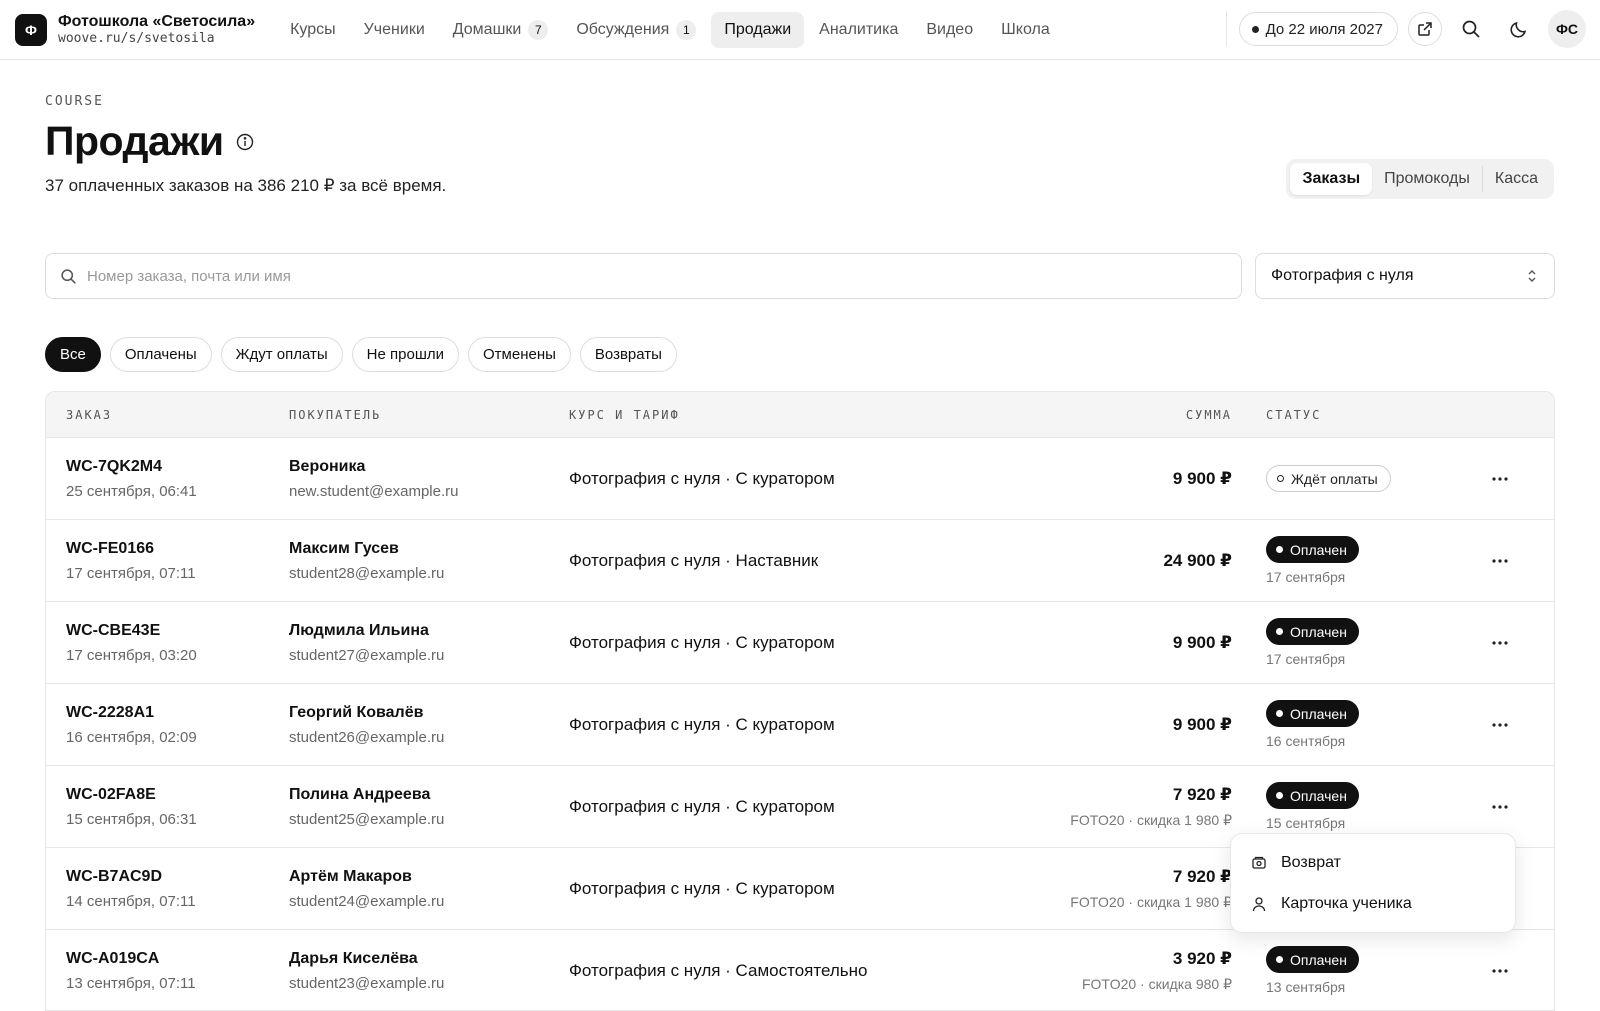 Image resolution: width=1600 pixels, height=1011 pixels. What do you see at coordinates (131, 631) in the screenshot?
I see `order-id: WC-CBE43E` at bounding box center [131, 631].